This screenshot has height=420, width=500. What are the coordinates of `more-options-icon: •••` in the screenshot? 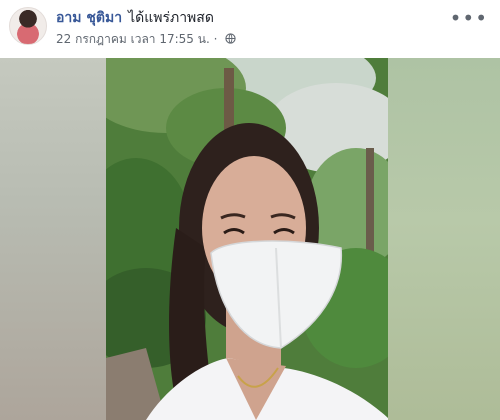 It's located at (469, 18).